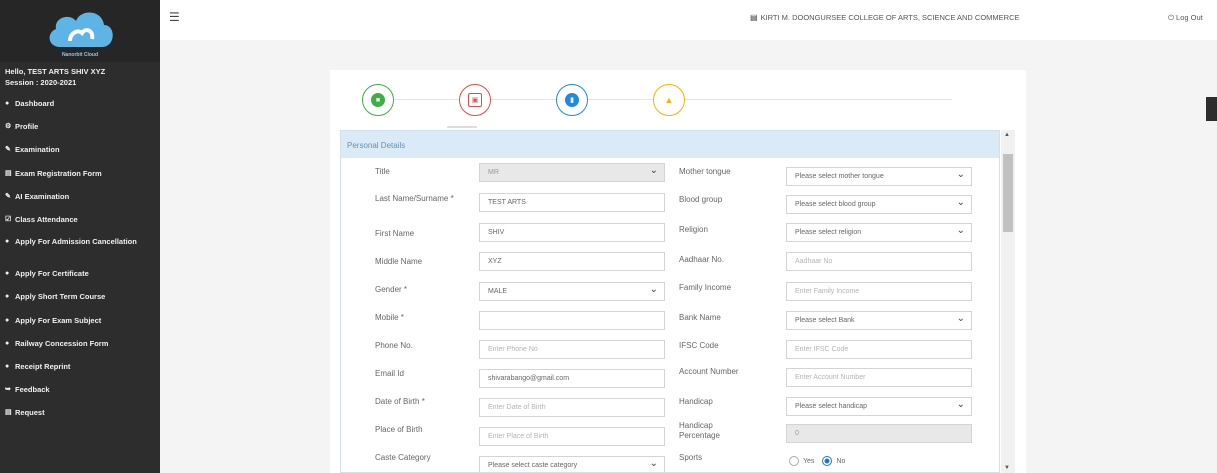 The width and height of the screenshot is (1217, 473). I want to click on logo: Nanorbit Cloud, so click(80, 31).